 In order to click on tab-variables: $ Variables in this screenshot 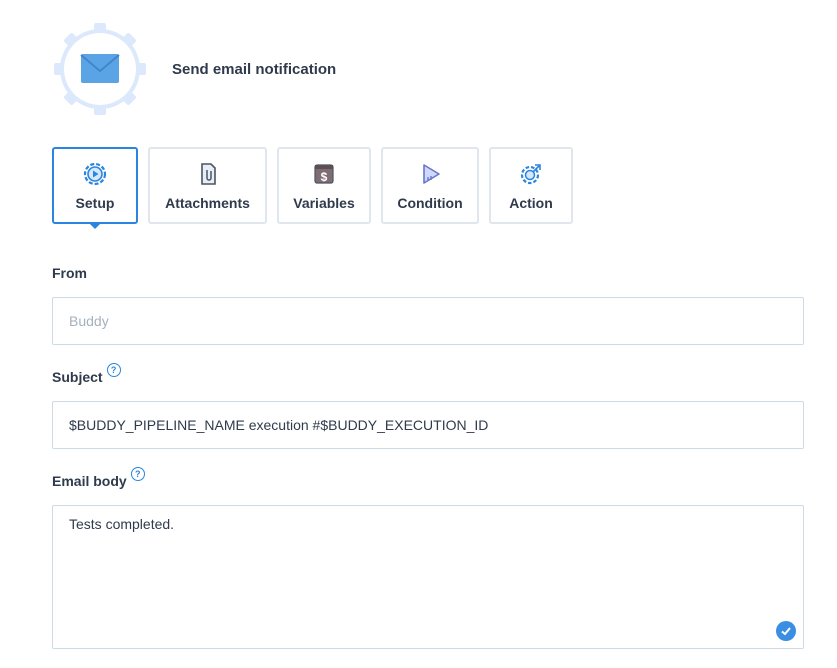, I will do `click(324, 185)`.